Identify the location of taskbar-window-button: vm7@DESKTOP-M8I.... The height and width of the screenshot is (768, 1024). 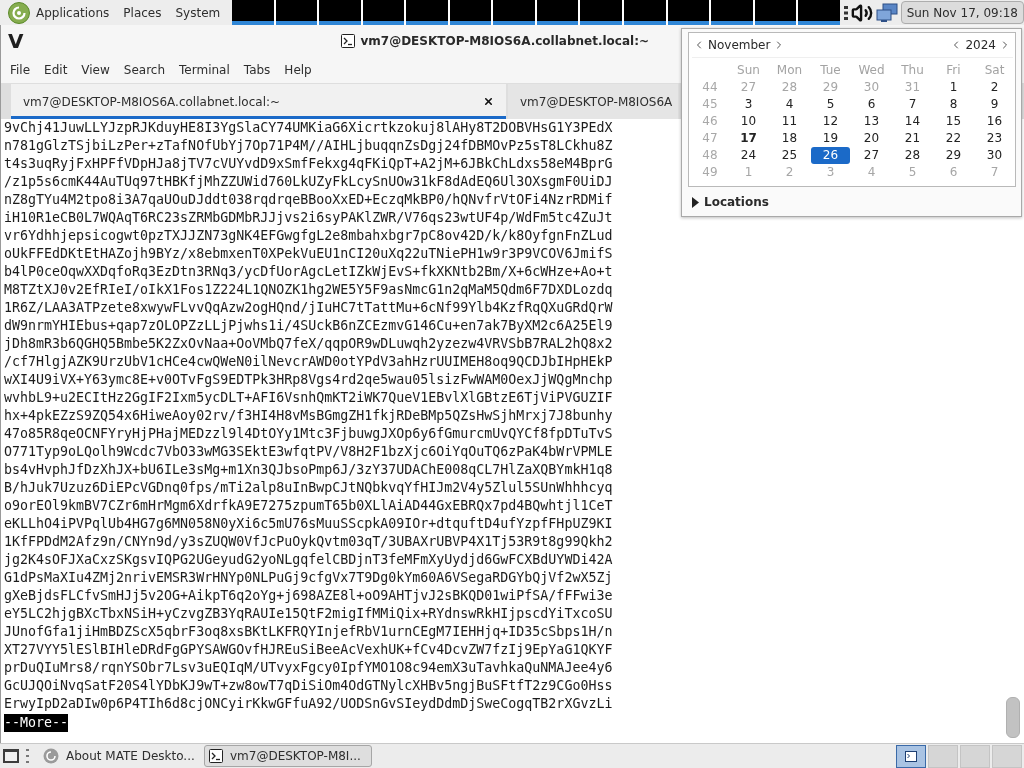
(288, 756).